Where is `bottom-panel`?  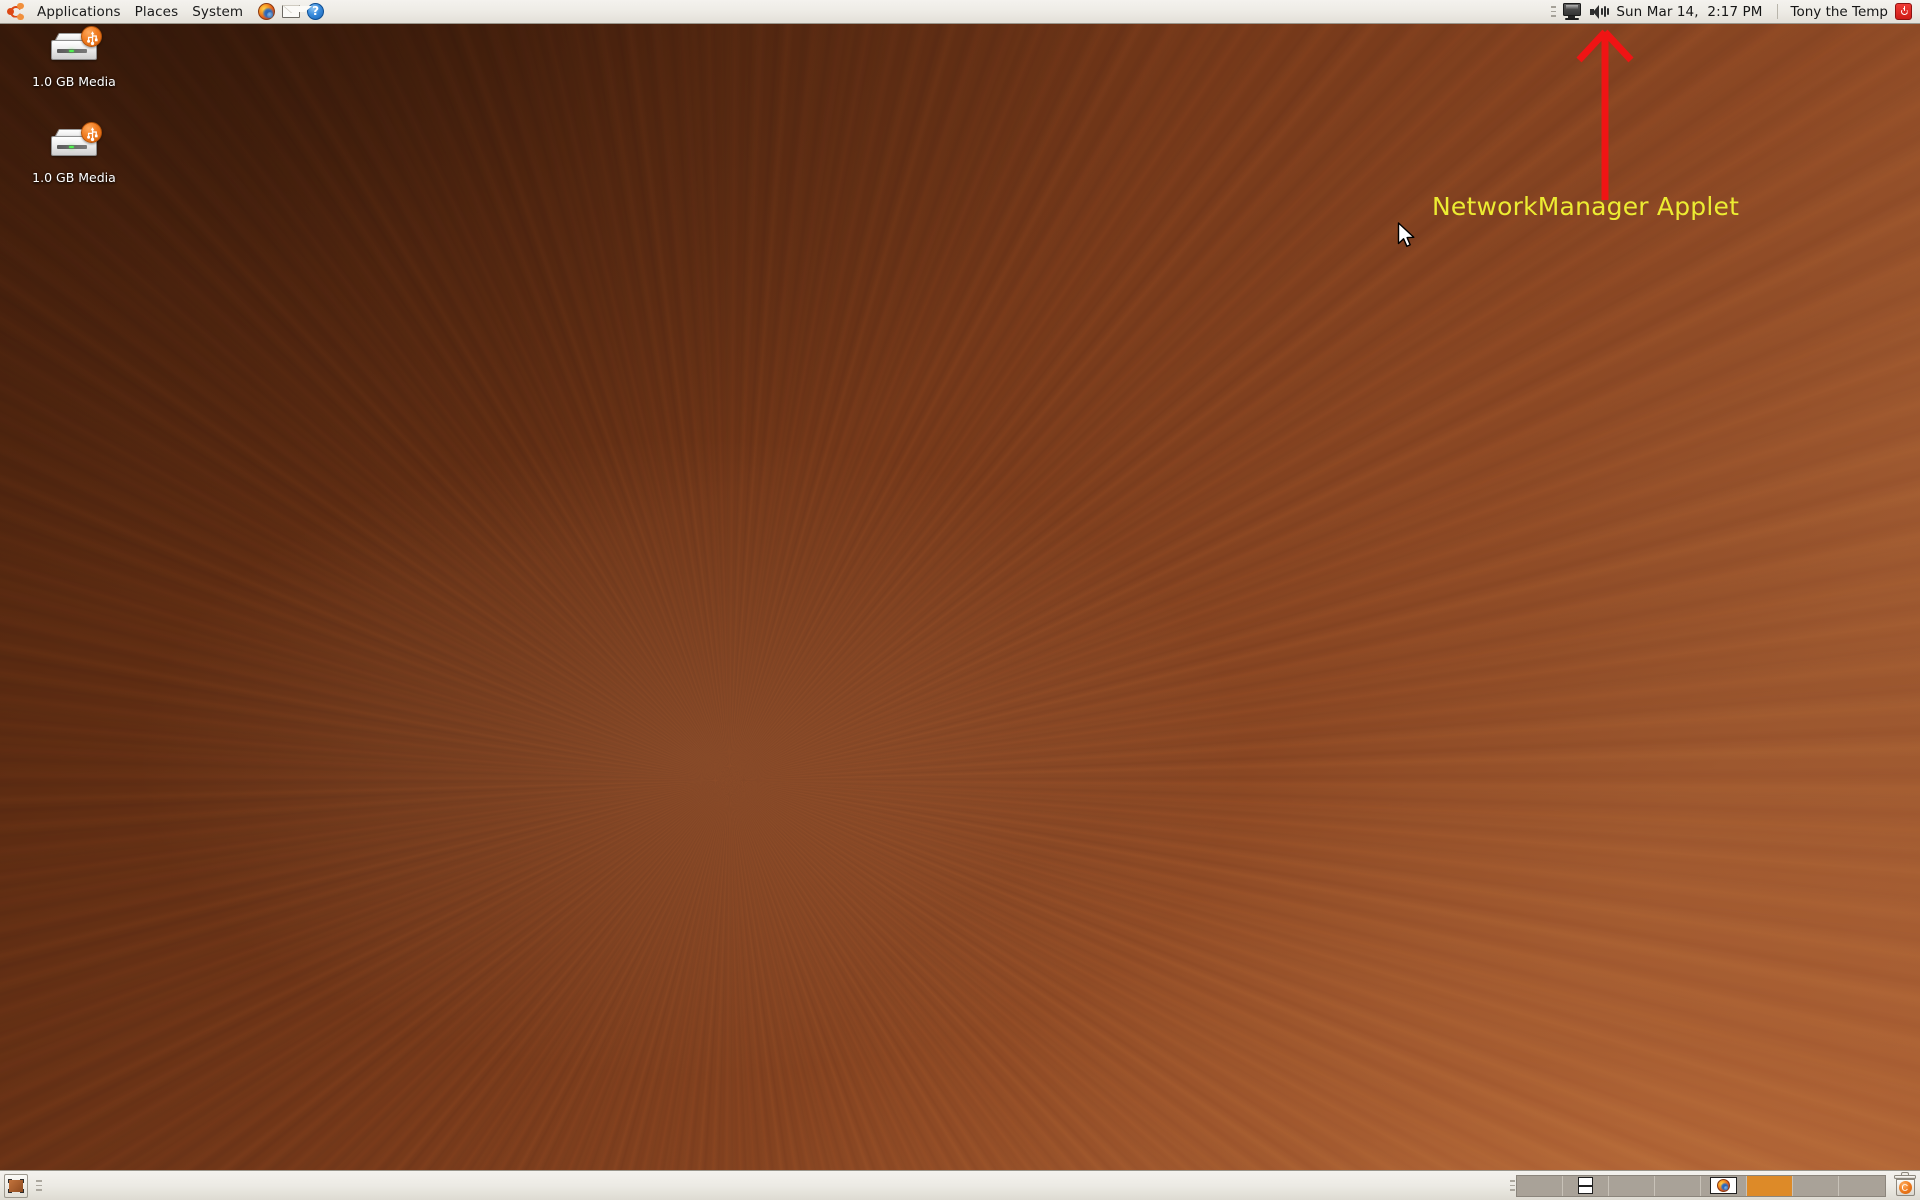
bottom-panel is located at coordinates (960, 1185).